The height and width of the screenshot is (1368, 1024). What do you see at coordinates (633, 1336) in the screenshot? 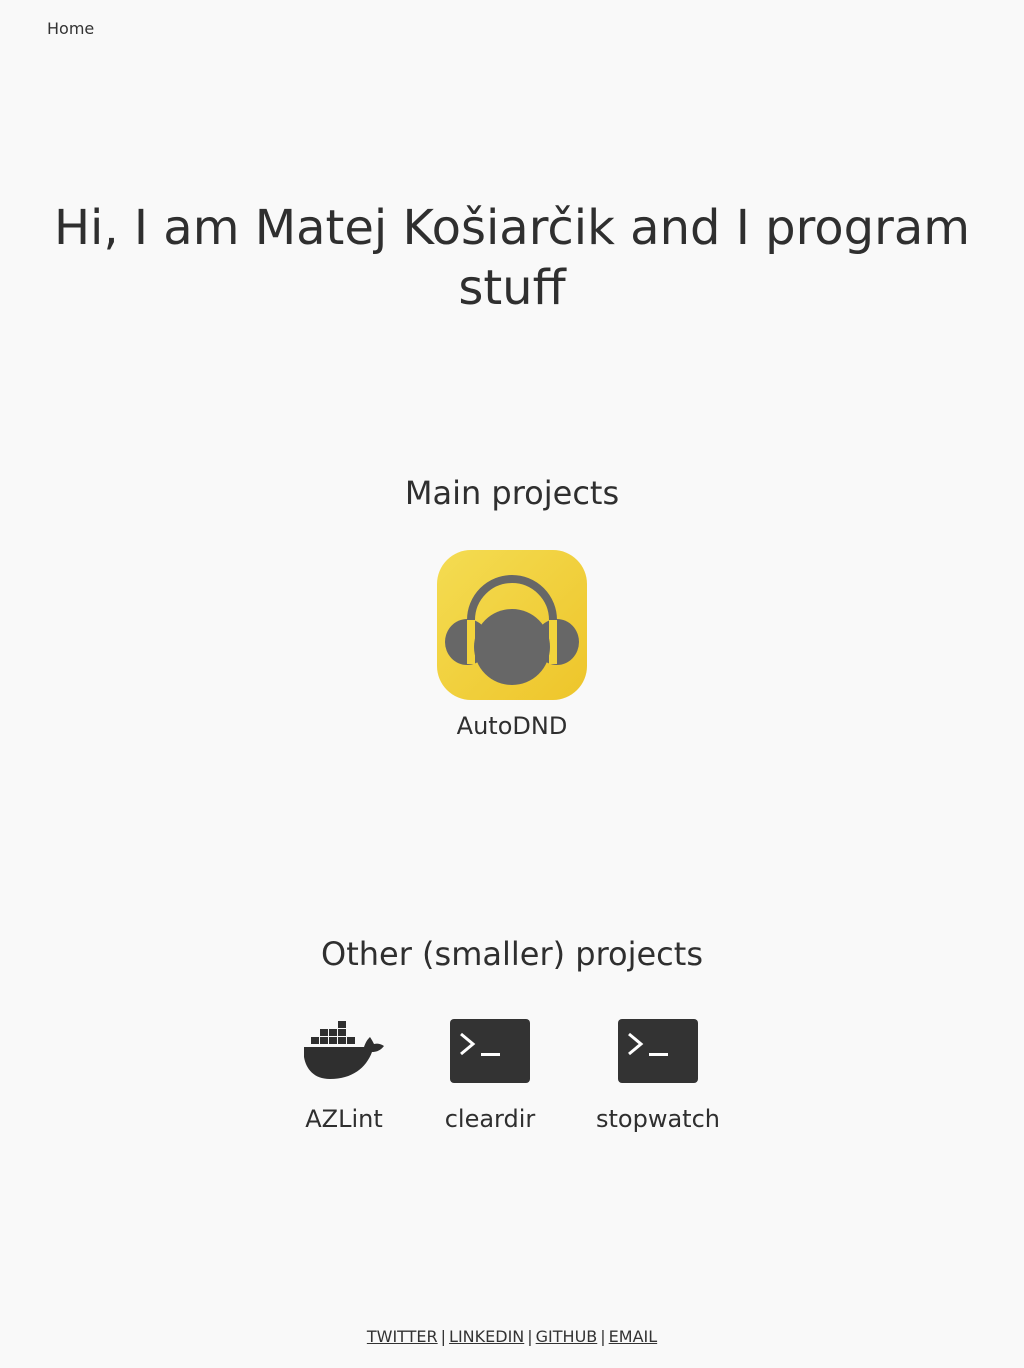
I see `footer-link-email: EMAIL` at bounding box center [633, 1336].